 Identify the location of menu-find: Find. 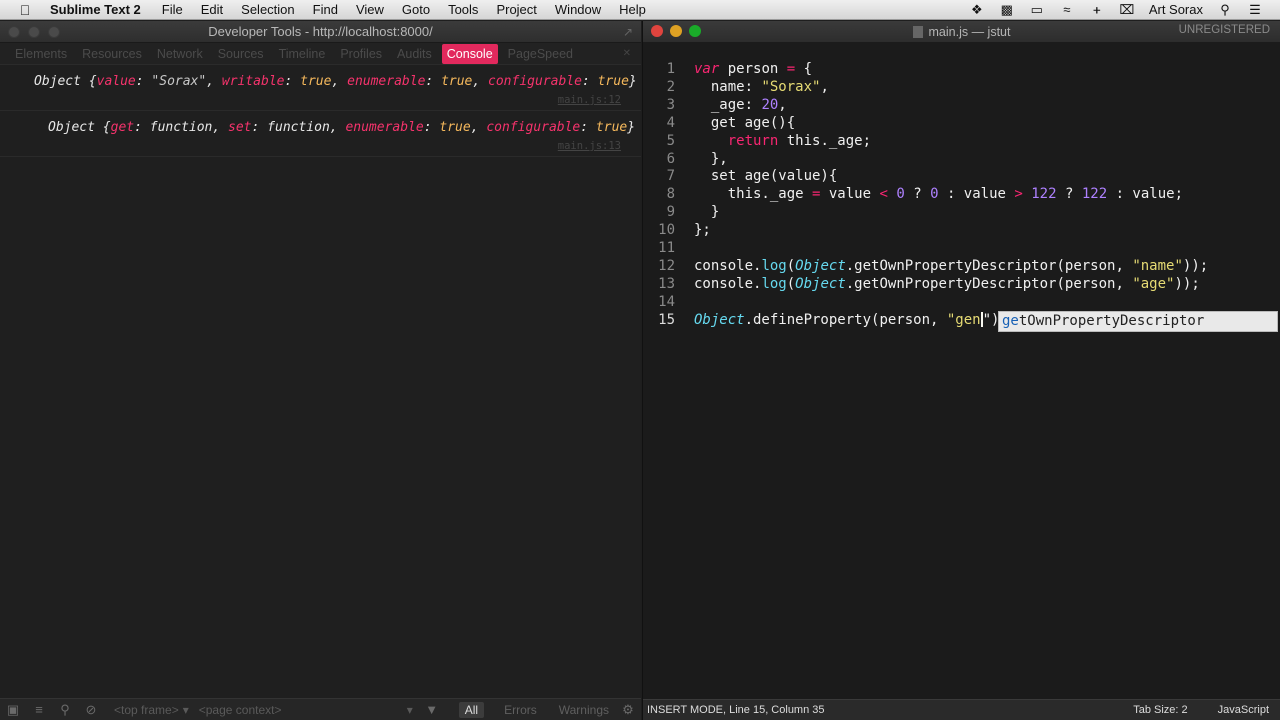
(325, 9).